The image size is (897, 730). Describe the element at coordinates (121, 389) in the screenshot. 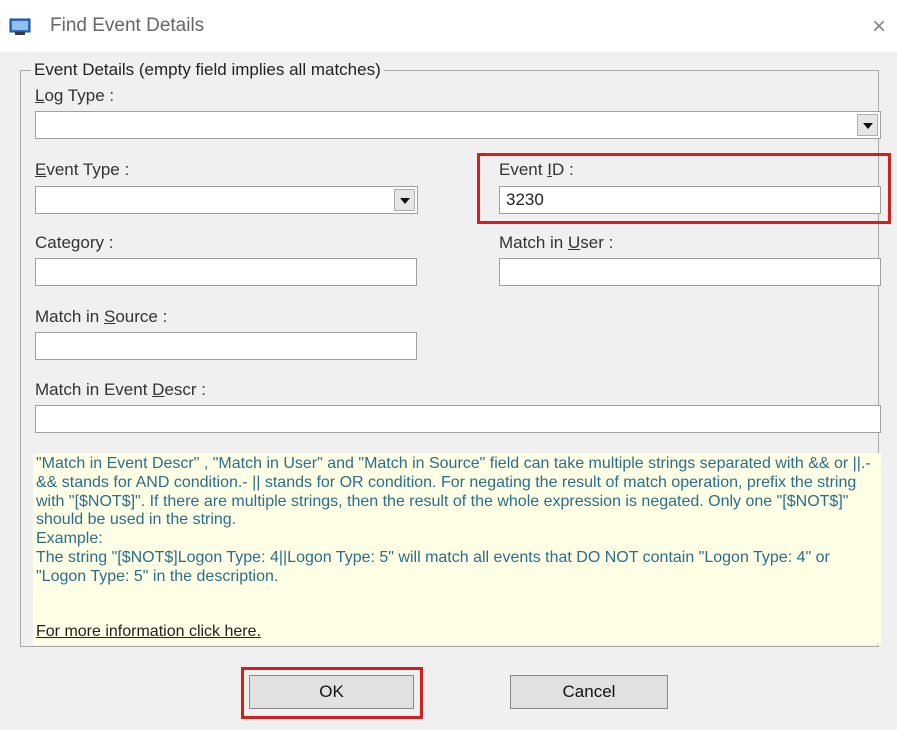

I see `match-descr-label: Match in Event Descr :` at that location.